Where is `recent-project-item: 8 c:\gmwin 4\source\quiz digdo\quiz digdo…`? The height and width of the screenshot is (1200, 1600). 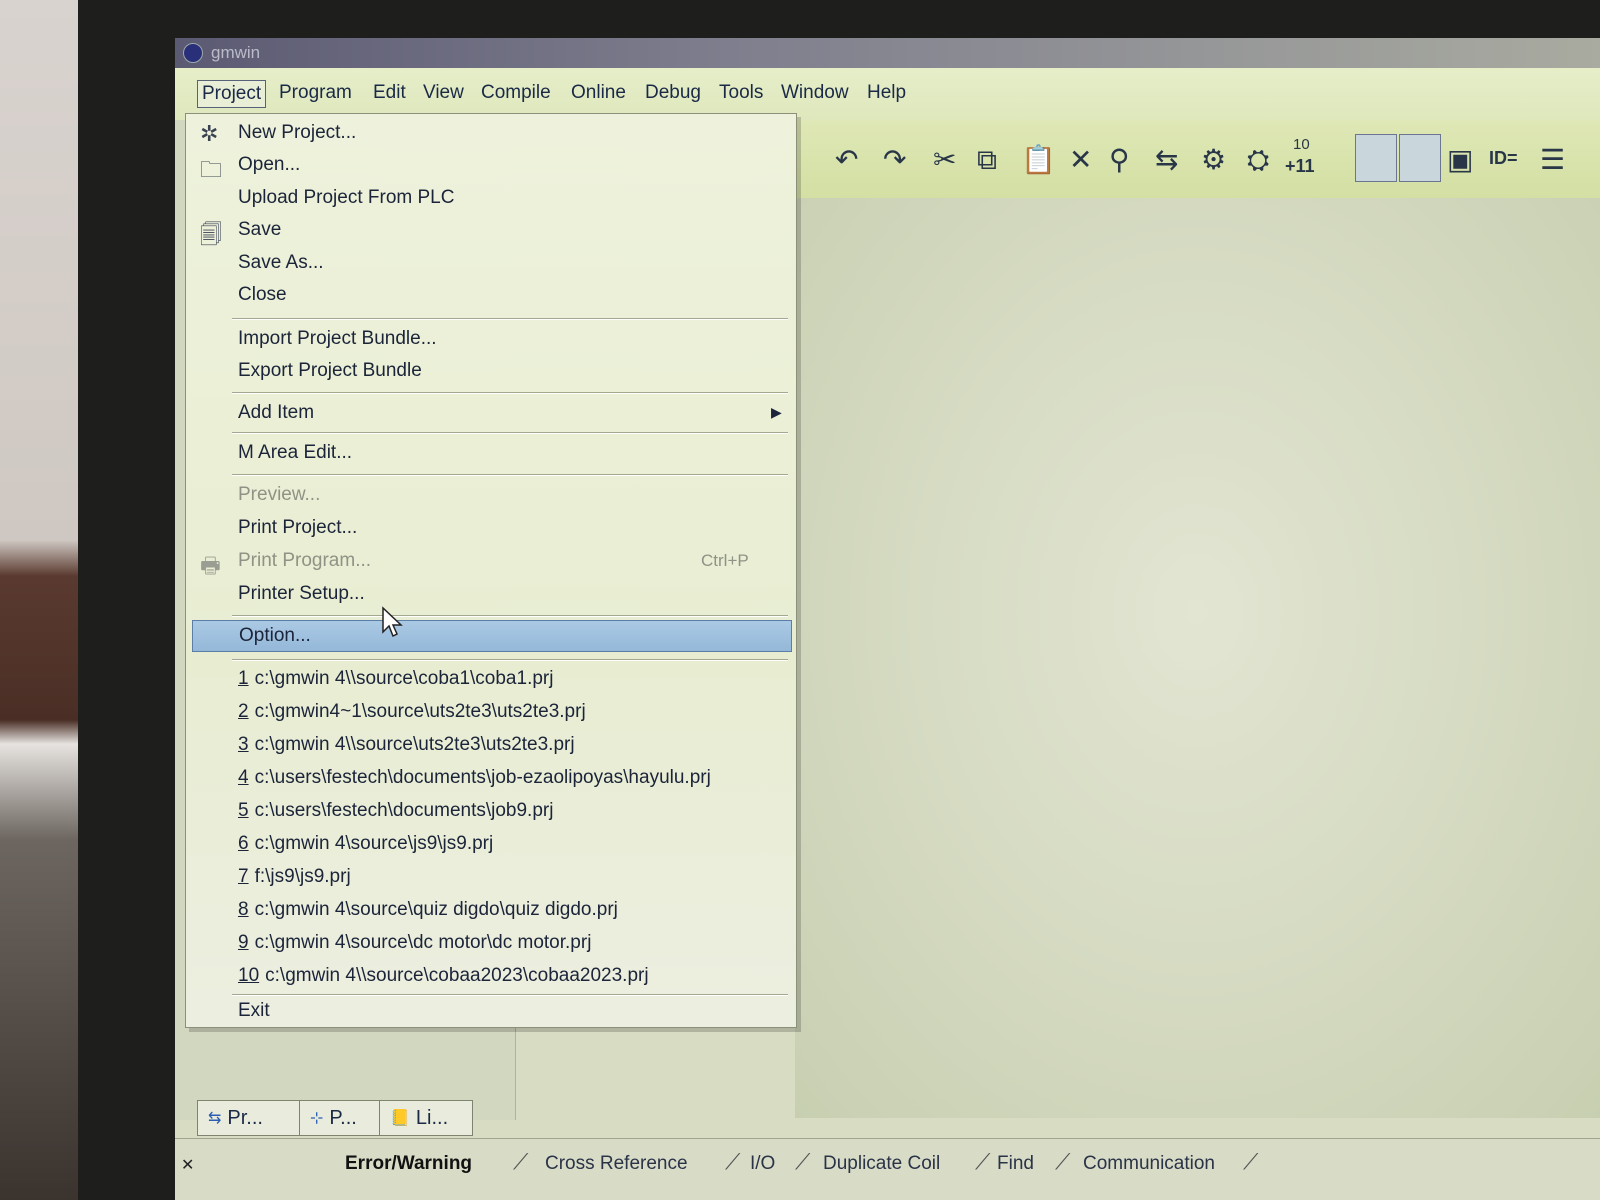
recent-project-item: 8 c:\gmwin 4\source\quiz digdo\quiz digdo… is located at coordinates (490, 910).